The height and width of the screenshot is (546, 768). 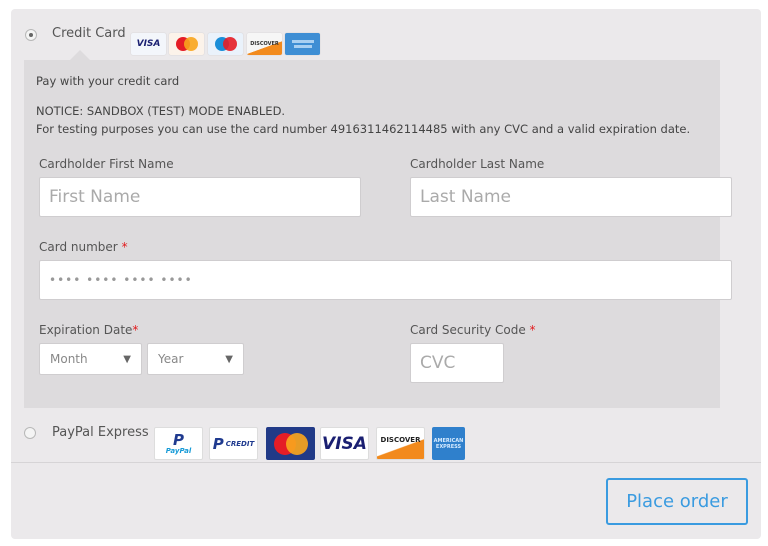 What do you see at coordinates (83, 247) in the screenshot?
I see `card-number-label: Card number *` at bounding box center [83, 247].